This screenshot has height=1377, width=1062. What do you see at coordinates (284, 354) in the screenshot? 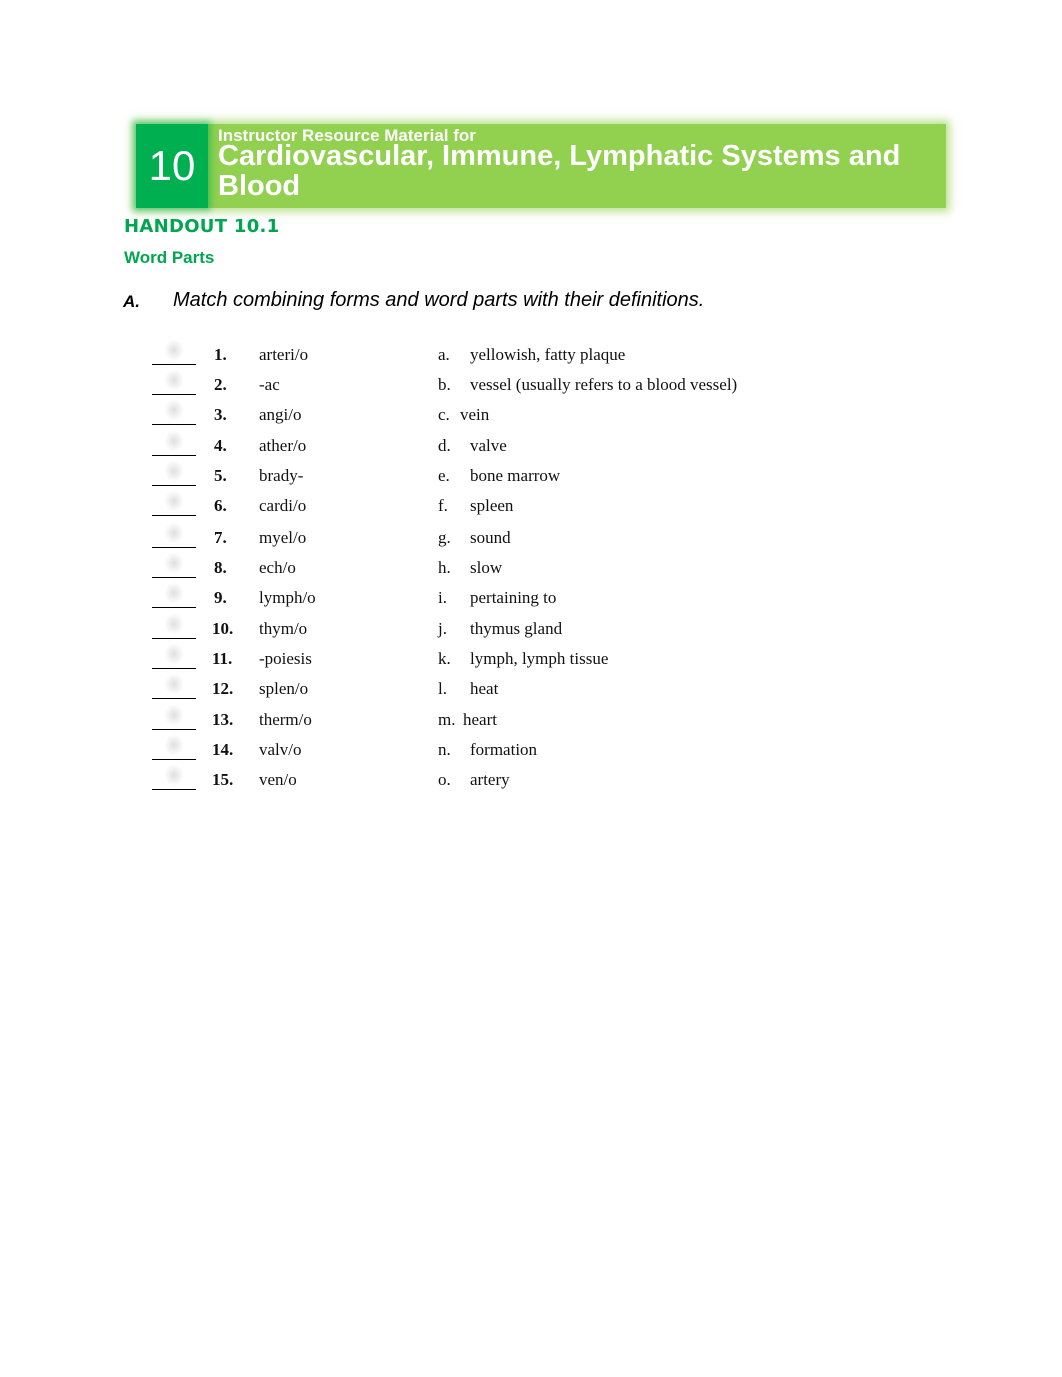
I see `term-text: arteri/o` at bounding box center [284, 354].